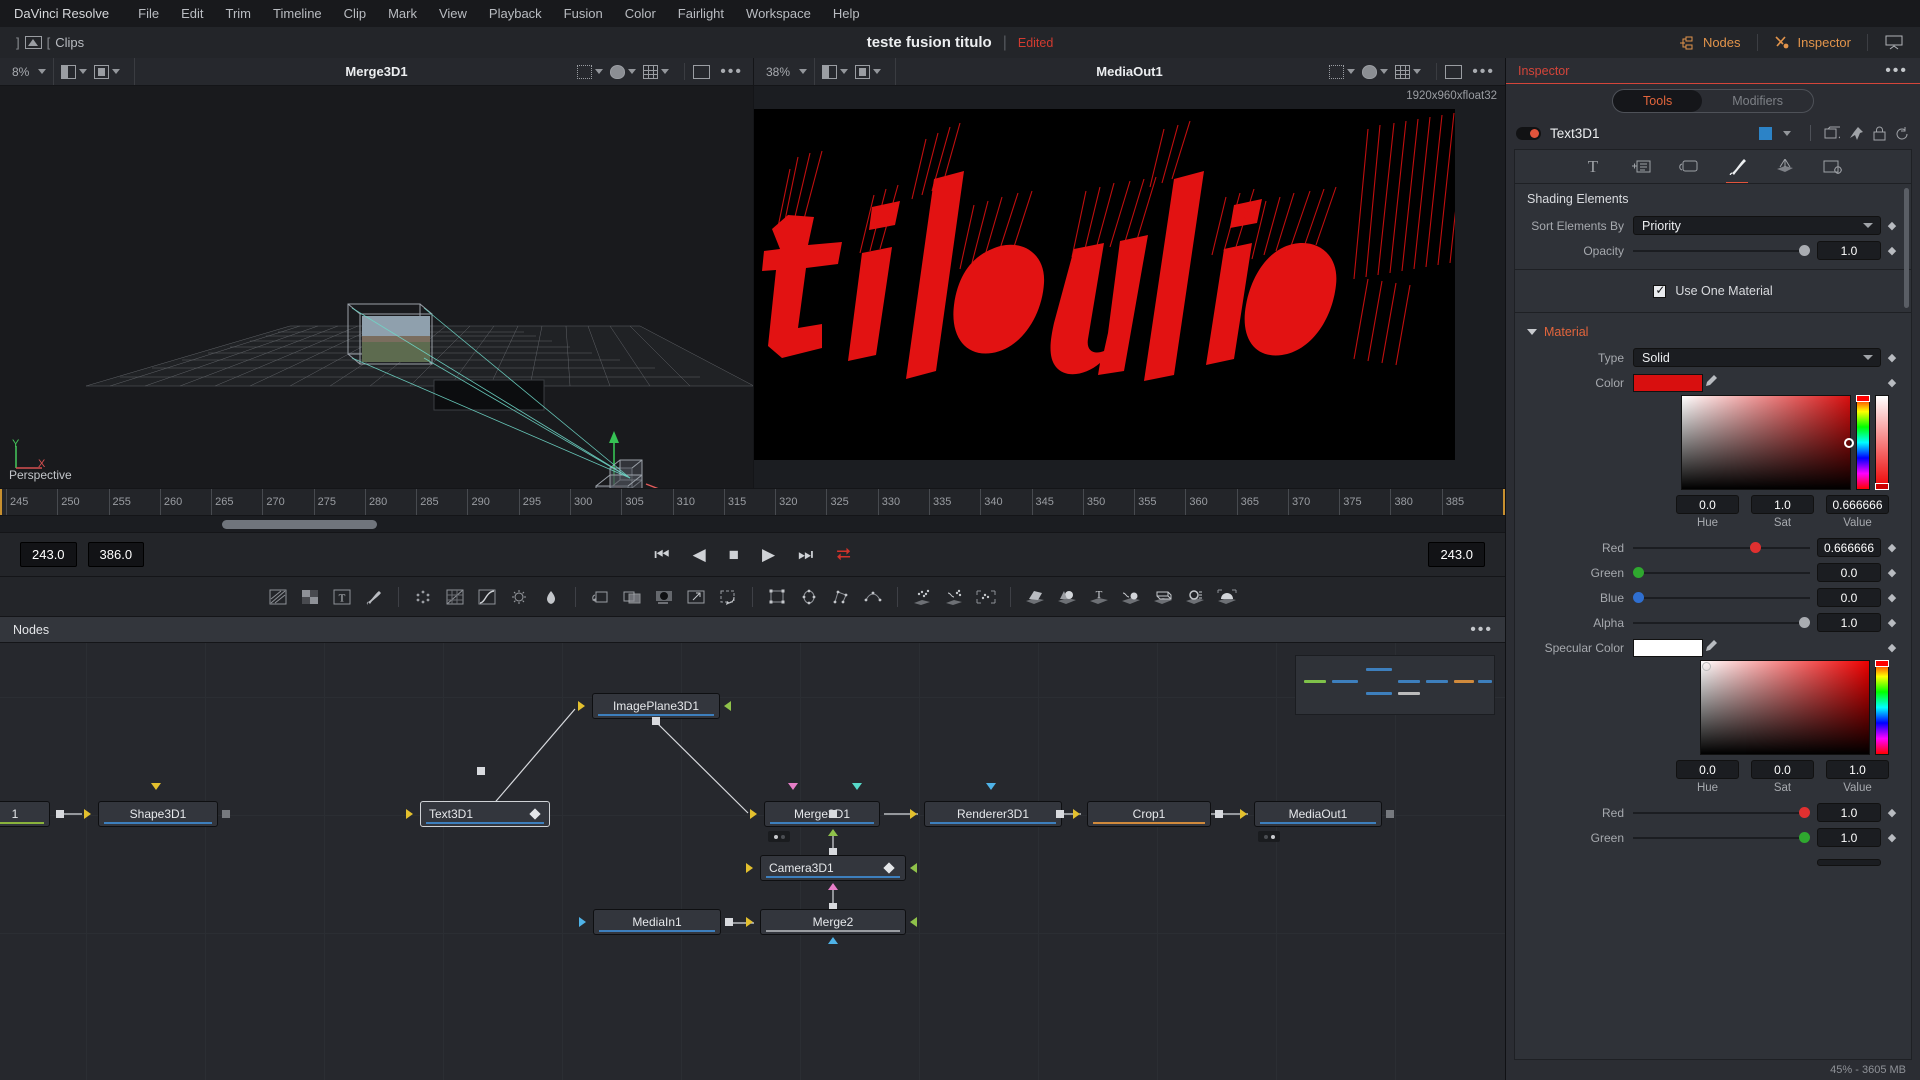 The image size is (1920, 1080). I want to click on spot-light-icon, so click(1195, 597).